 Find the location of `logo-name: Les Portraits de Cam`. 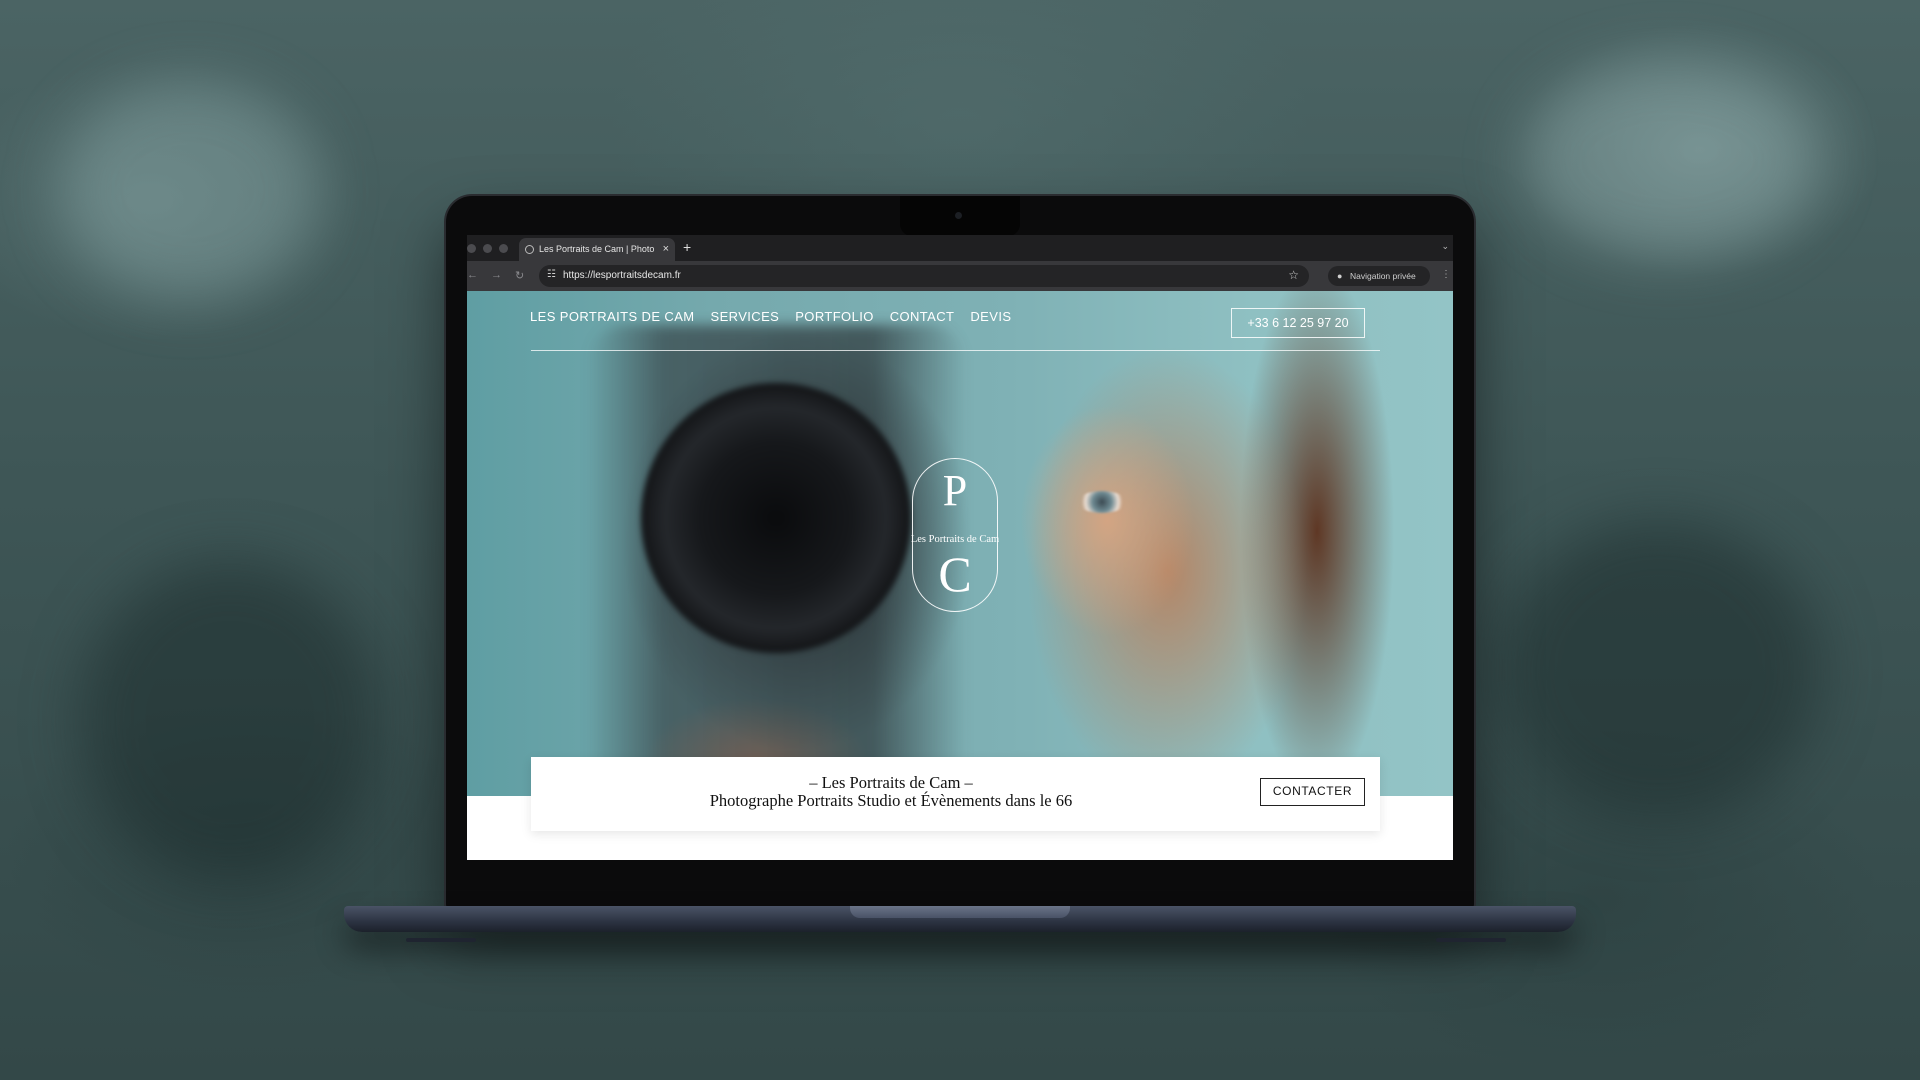

logo-name: Les Portraits de Cam is located at coordinates (955, 539).